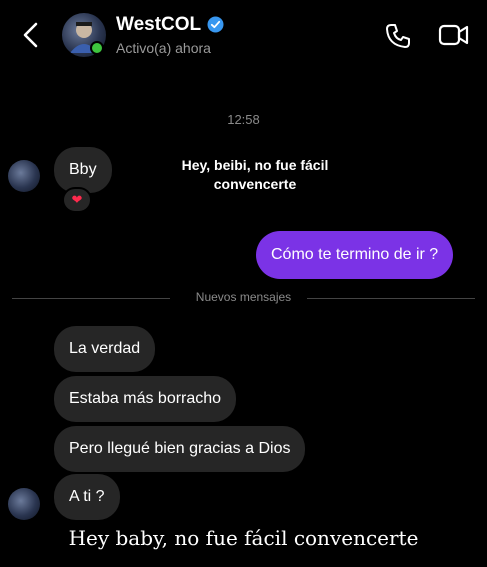 Image resolution: width=487 pixels, height=567 pixels. Describe the element at coordinates (243, 35) in the screenshot. I see `chat-header: WestCOL Activo(a) ahora` at that location.